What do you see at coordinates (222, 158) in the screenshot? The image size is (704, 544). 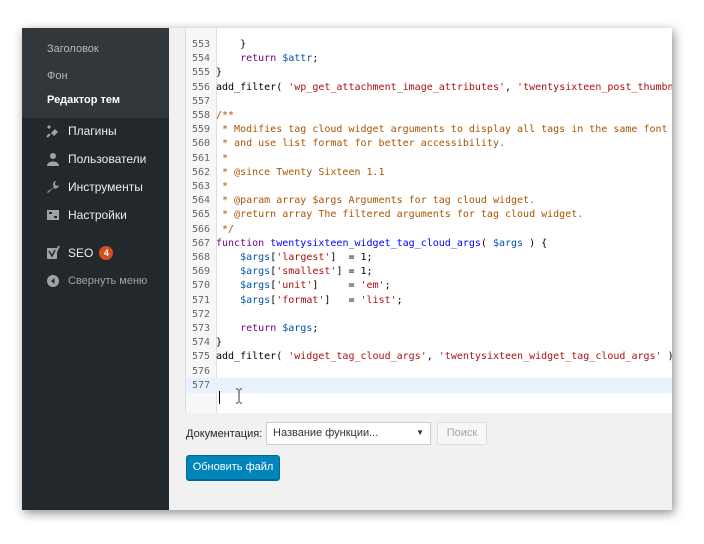 I see `code-token: *` at bounding box center [222, 158].